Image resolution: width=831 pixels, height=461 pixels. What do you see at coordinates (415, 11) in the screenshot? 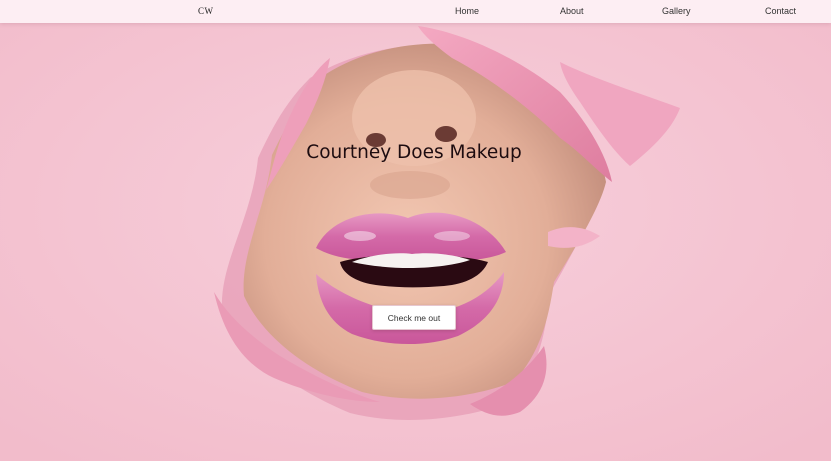
I see `top-navbar: CW Home About Gallery Contact` at bounding box center [415, 11].